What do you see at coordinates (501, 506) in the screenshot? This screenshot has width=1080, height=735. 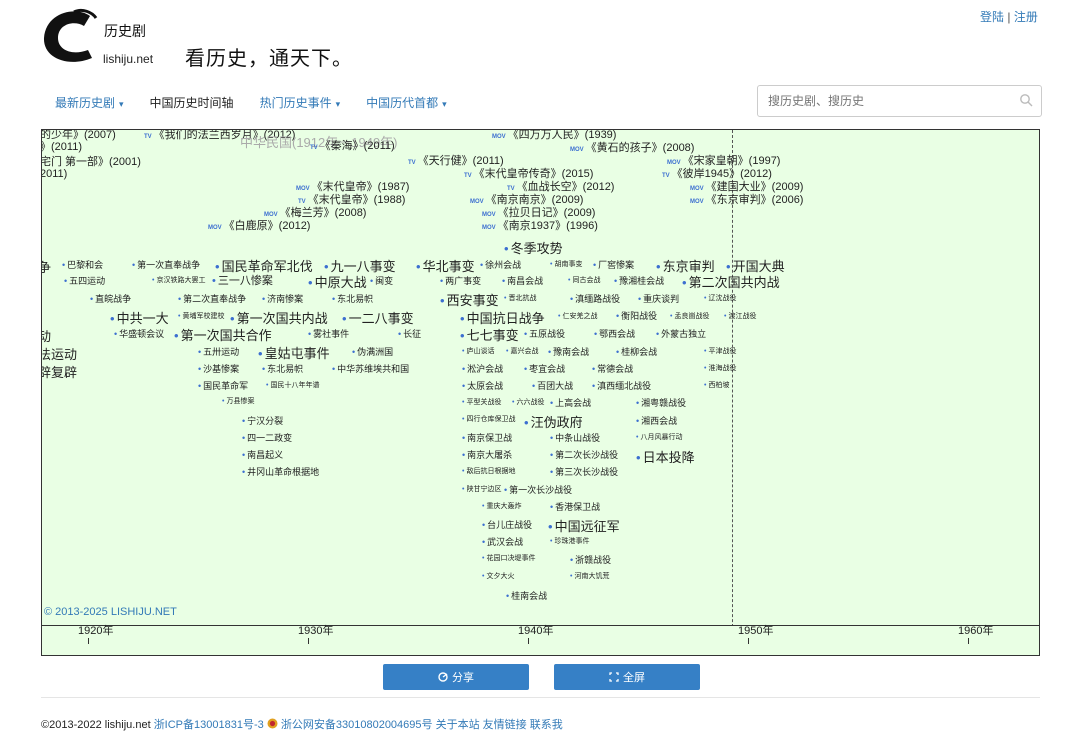 I see `event-item: • 重庆大轰炸` at bounding box center [501, 506].